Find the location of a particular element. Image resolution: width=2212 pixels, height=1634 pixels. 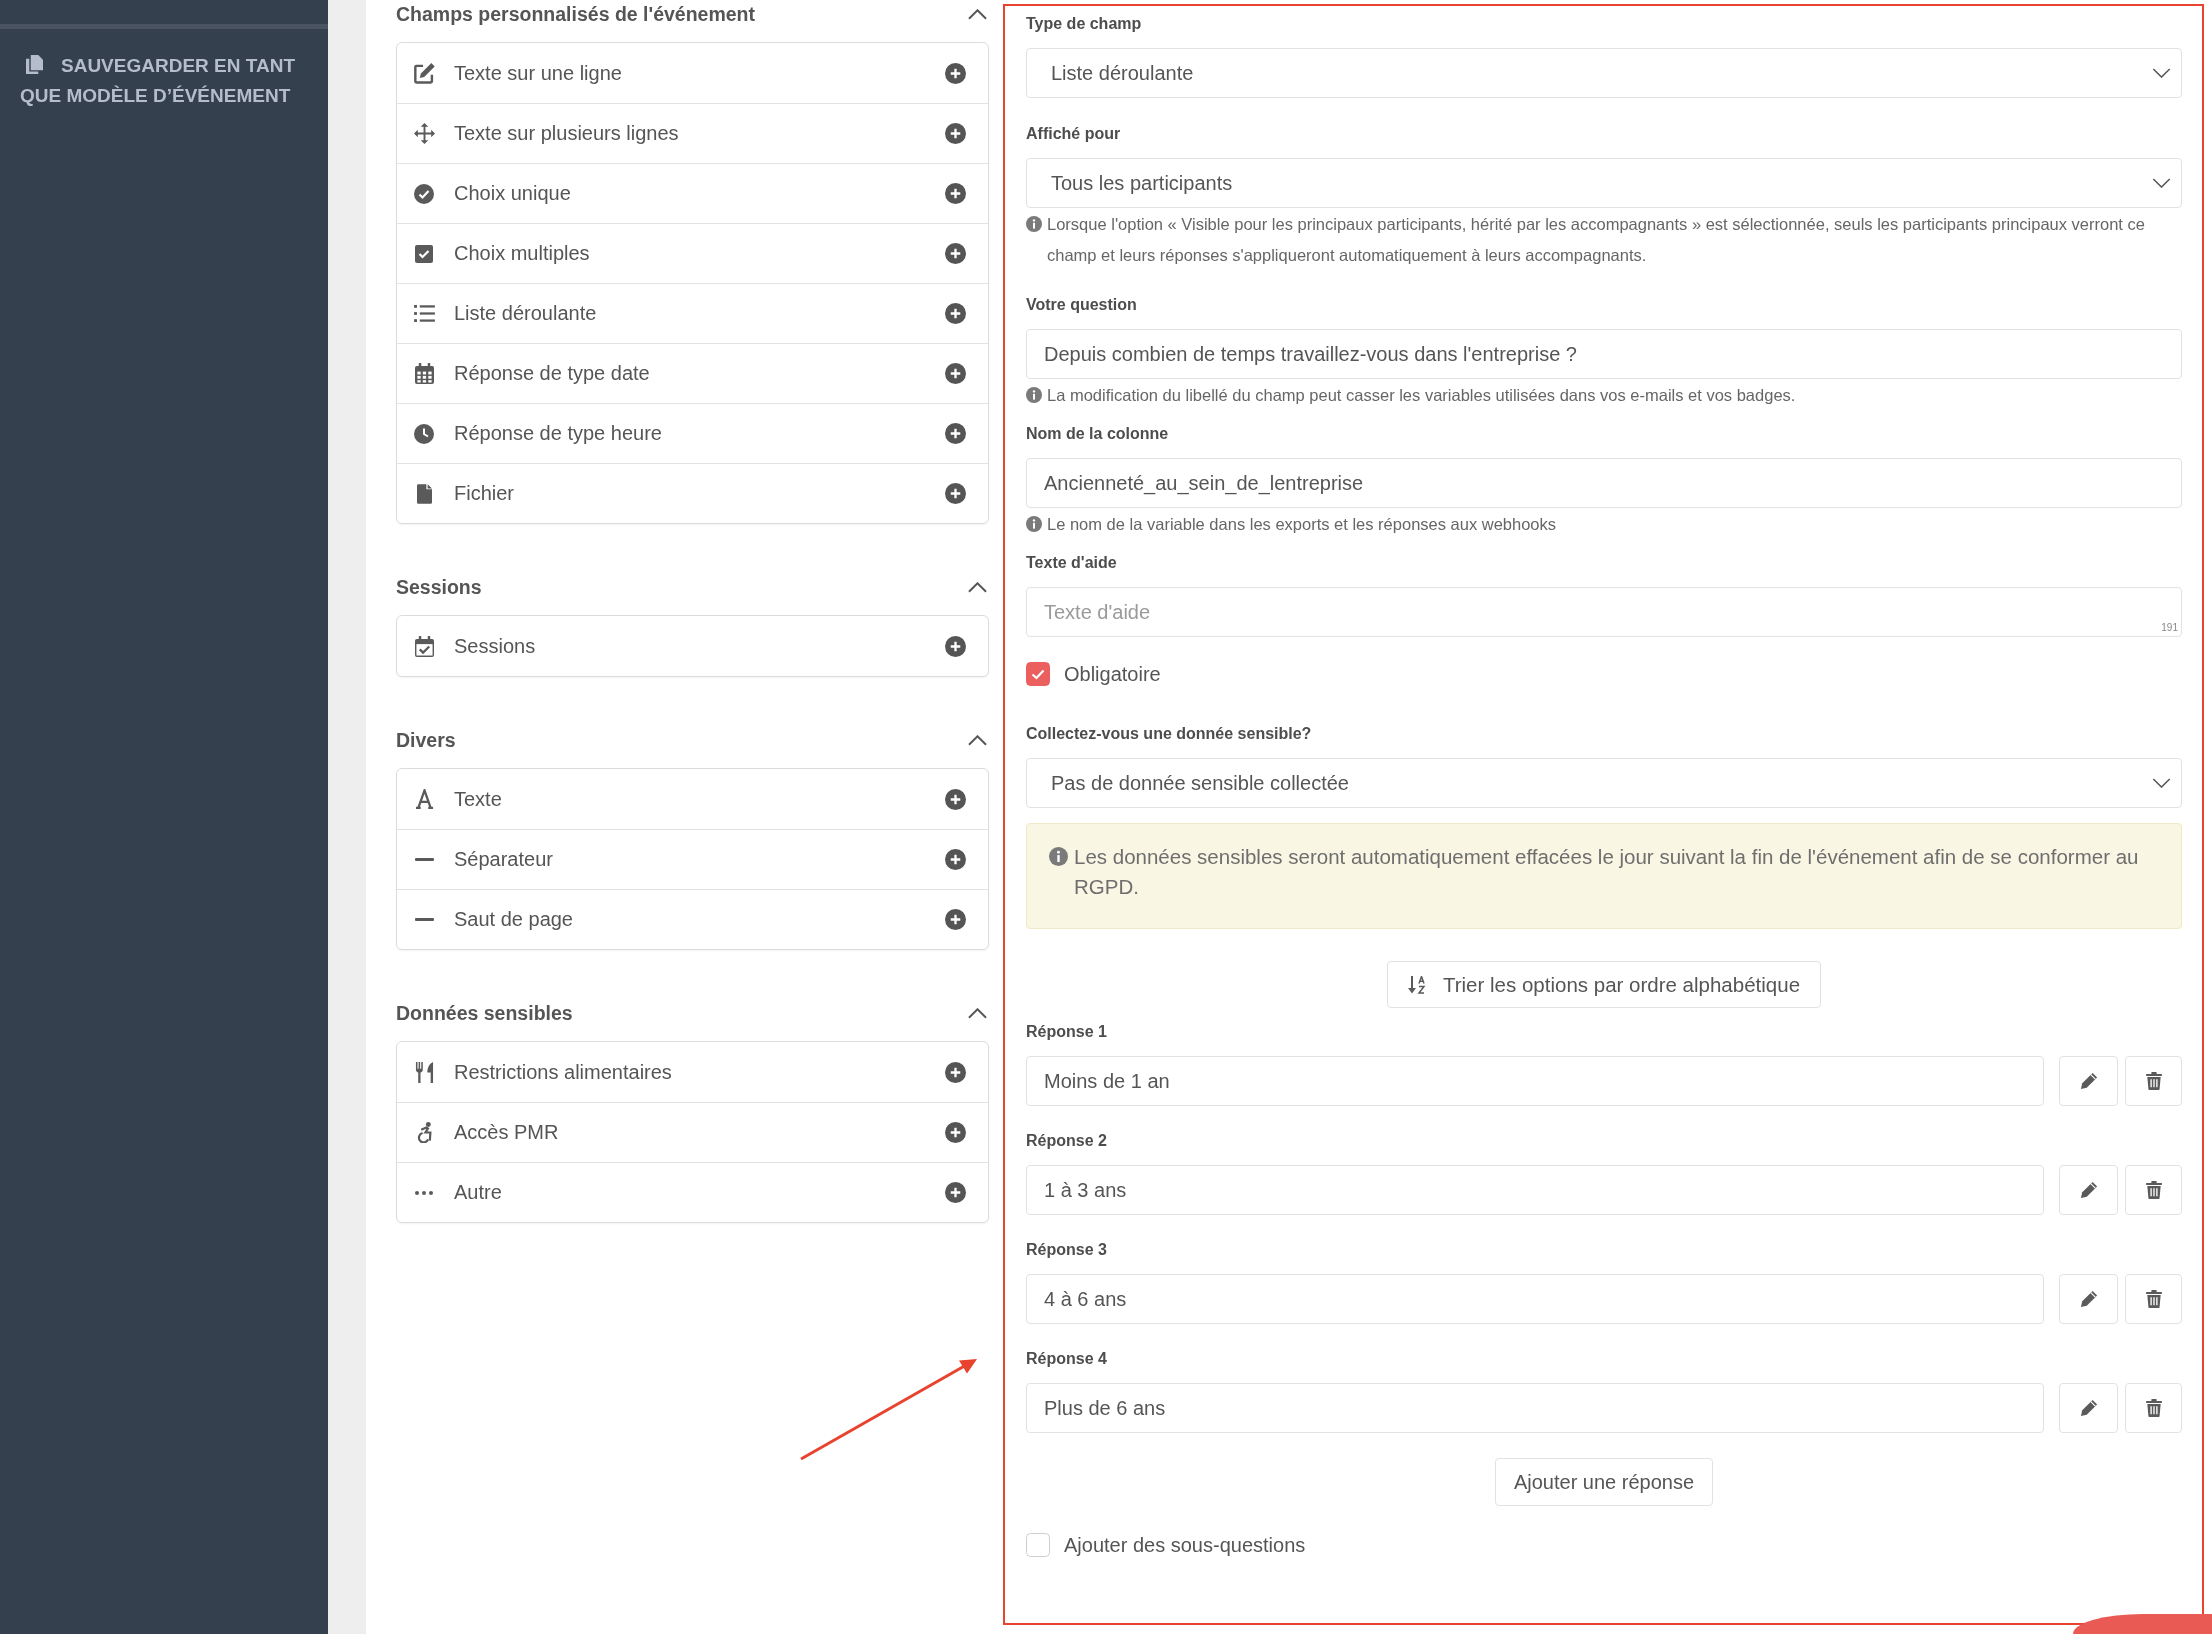

calendar-icon is located at coordinates (424, 373).